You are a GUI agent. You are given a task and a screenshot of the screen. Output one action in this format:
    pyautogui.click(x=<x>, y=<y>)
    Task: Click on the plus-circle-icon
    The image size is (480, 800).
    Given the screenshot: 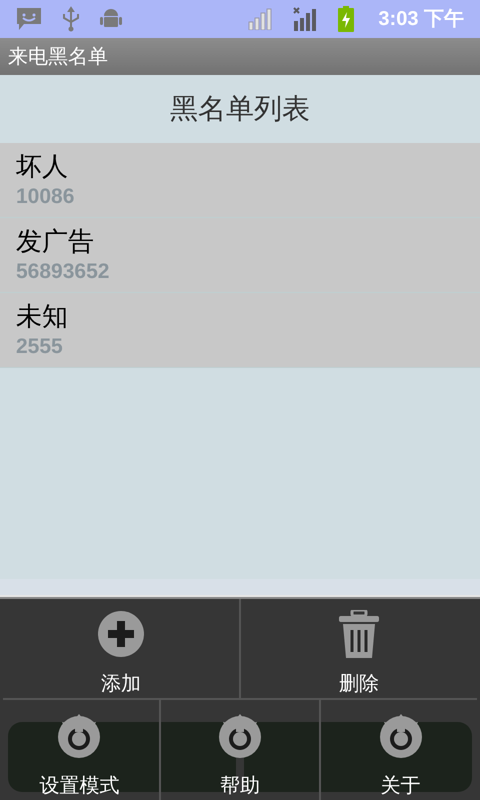 What is the action you would take?
    pyautogui.click(x=121, y=634)
    